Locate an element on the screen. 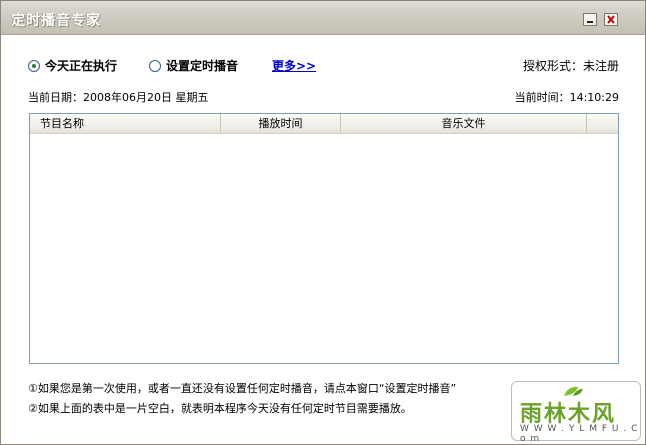 This screenshot has width=646, height=445. column-header-music: 音乐文件 is located at coordinates (464, 123).